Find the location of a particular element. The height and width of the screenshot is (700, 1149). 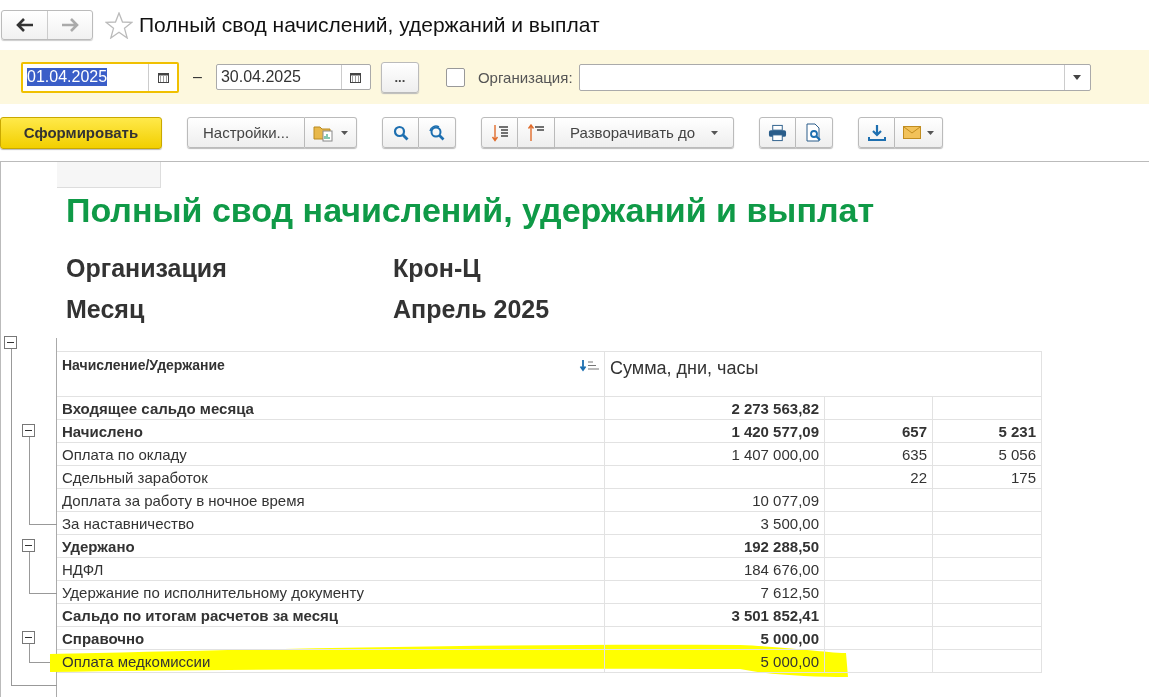

dropdown-icon is located at coordinates (1077, 77).